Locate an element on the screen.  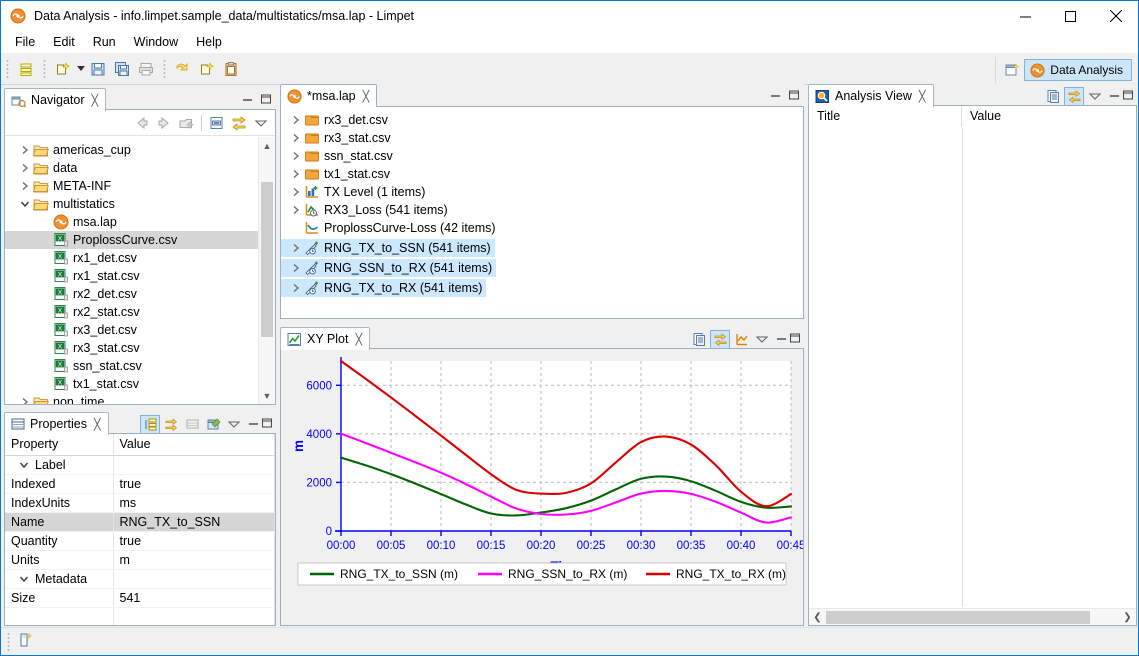
navigator-item-ssn-stat-csv: Xssn_stat.csv is located at coordinates (131, 366).